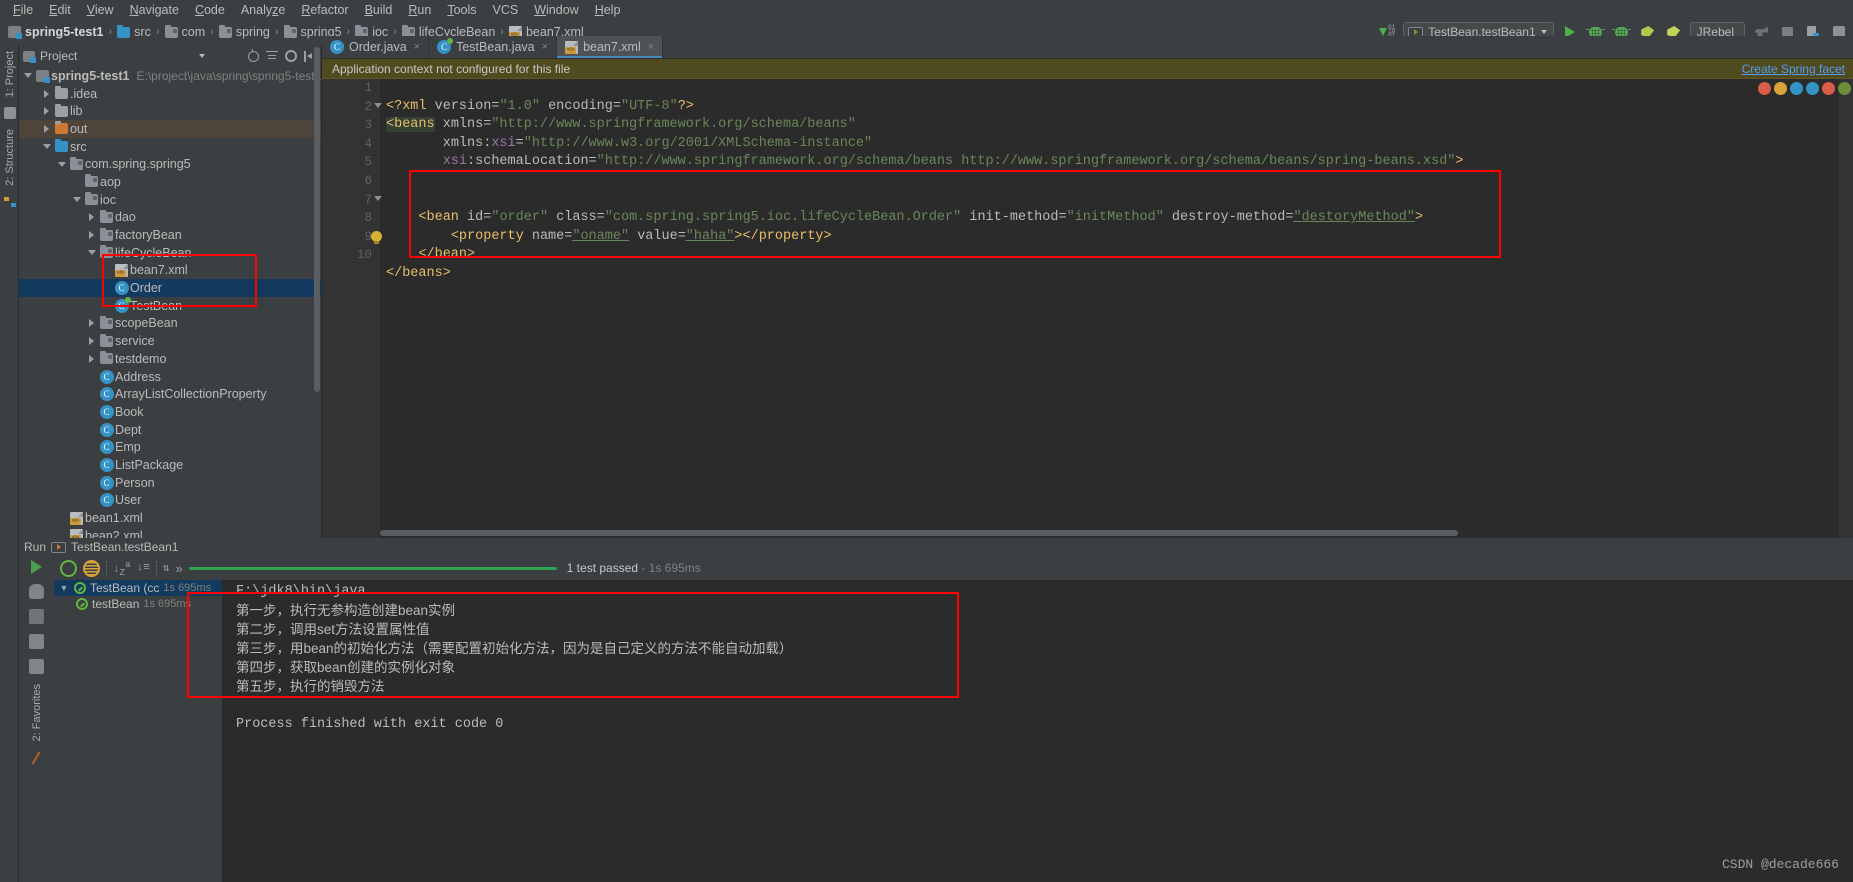  Describe the element at coordinates (610, 47) in the screenshot. I see `editor-tab-bean7-xml: </> bean7.xml ×` at that location.